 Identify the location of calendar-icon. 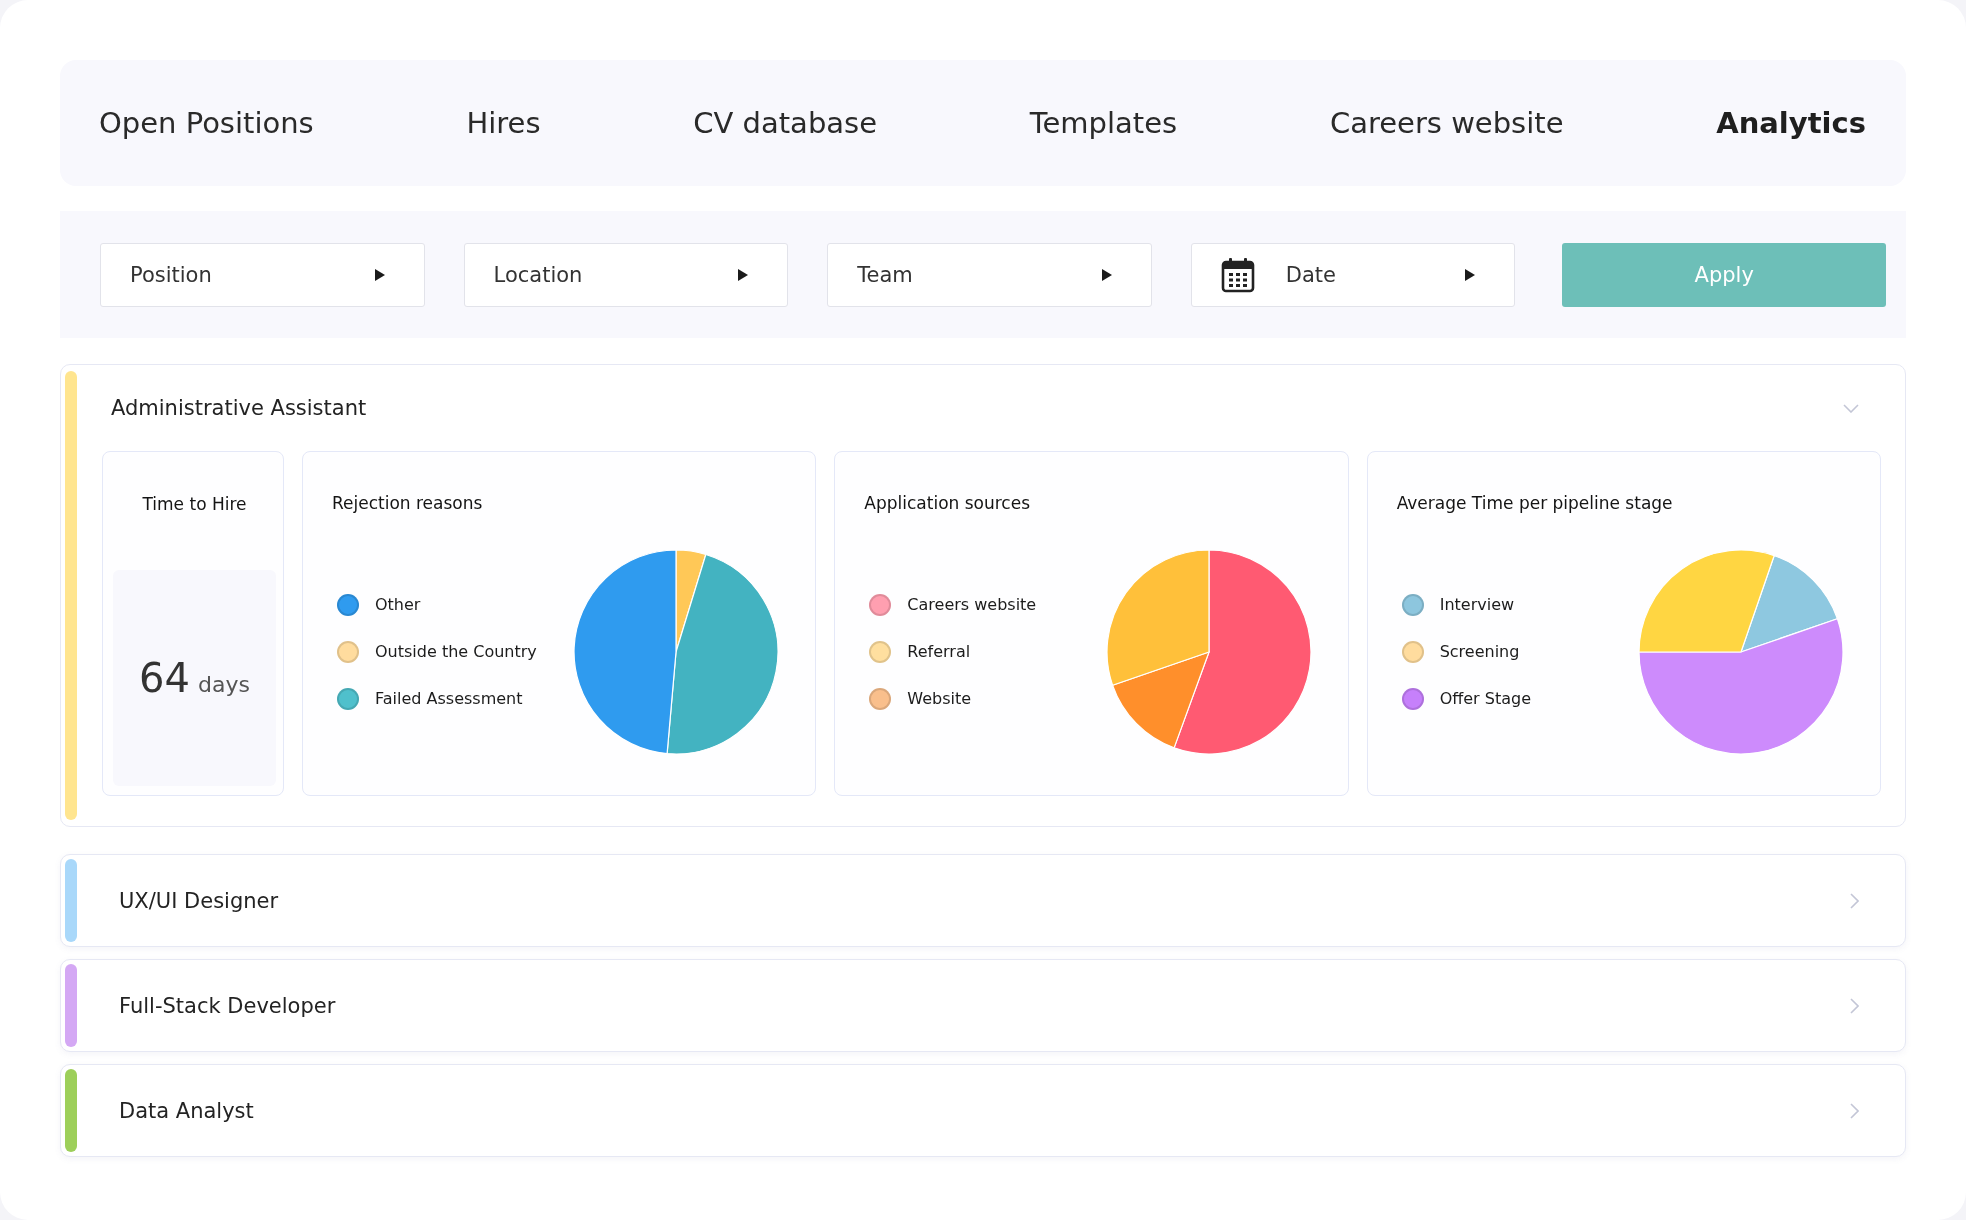
(1237, 274).